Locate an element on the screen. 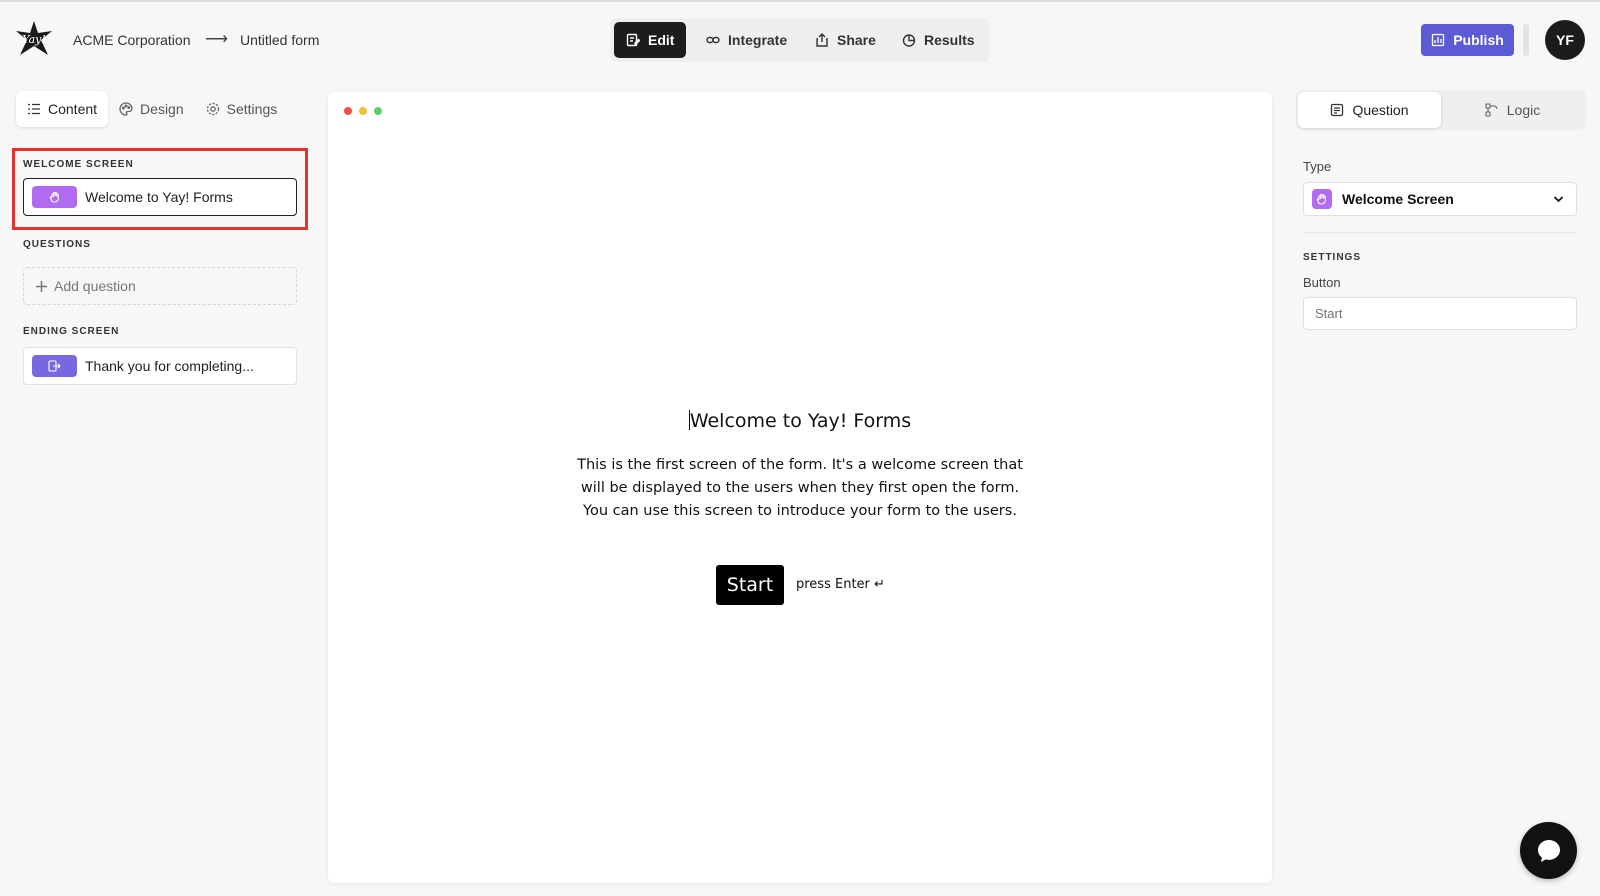 Image resolution: width=1600 pixels, height=896 pixels. tab-integrate: Integrate is located at coordinates (746, 40).